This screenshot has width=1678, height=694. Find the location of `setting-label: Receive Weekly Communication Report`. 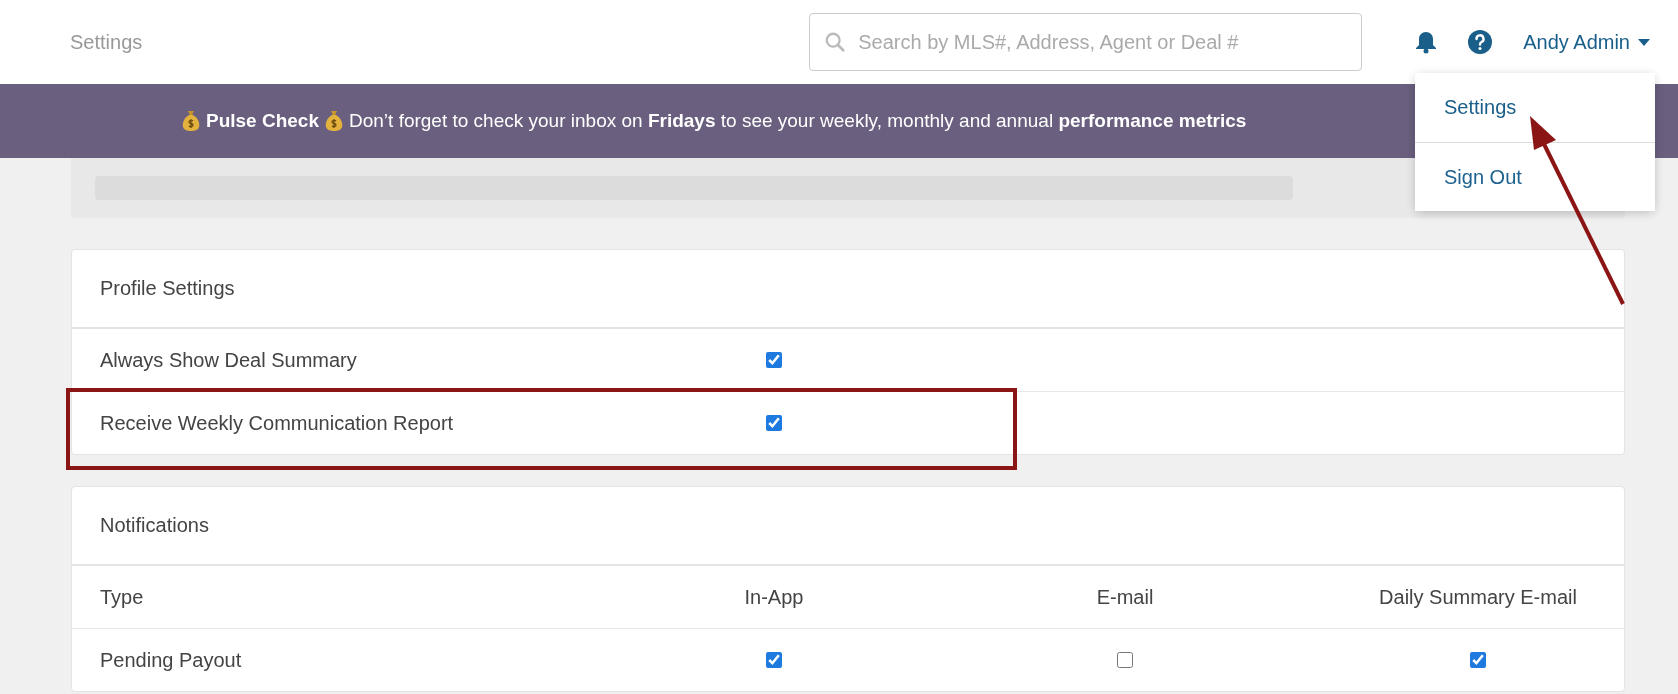

setting-label: Receive Weekly Communication Report is located at coordinates (277, 423).